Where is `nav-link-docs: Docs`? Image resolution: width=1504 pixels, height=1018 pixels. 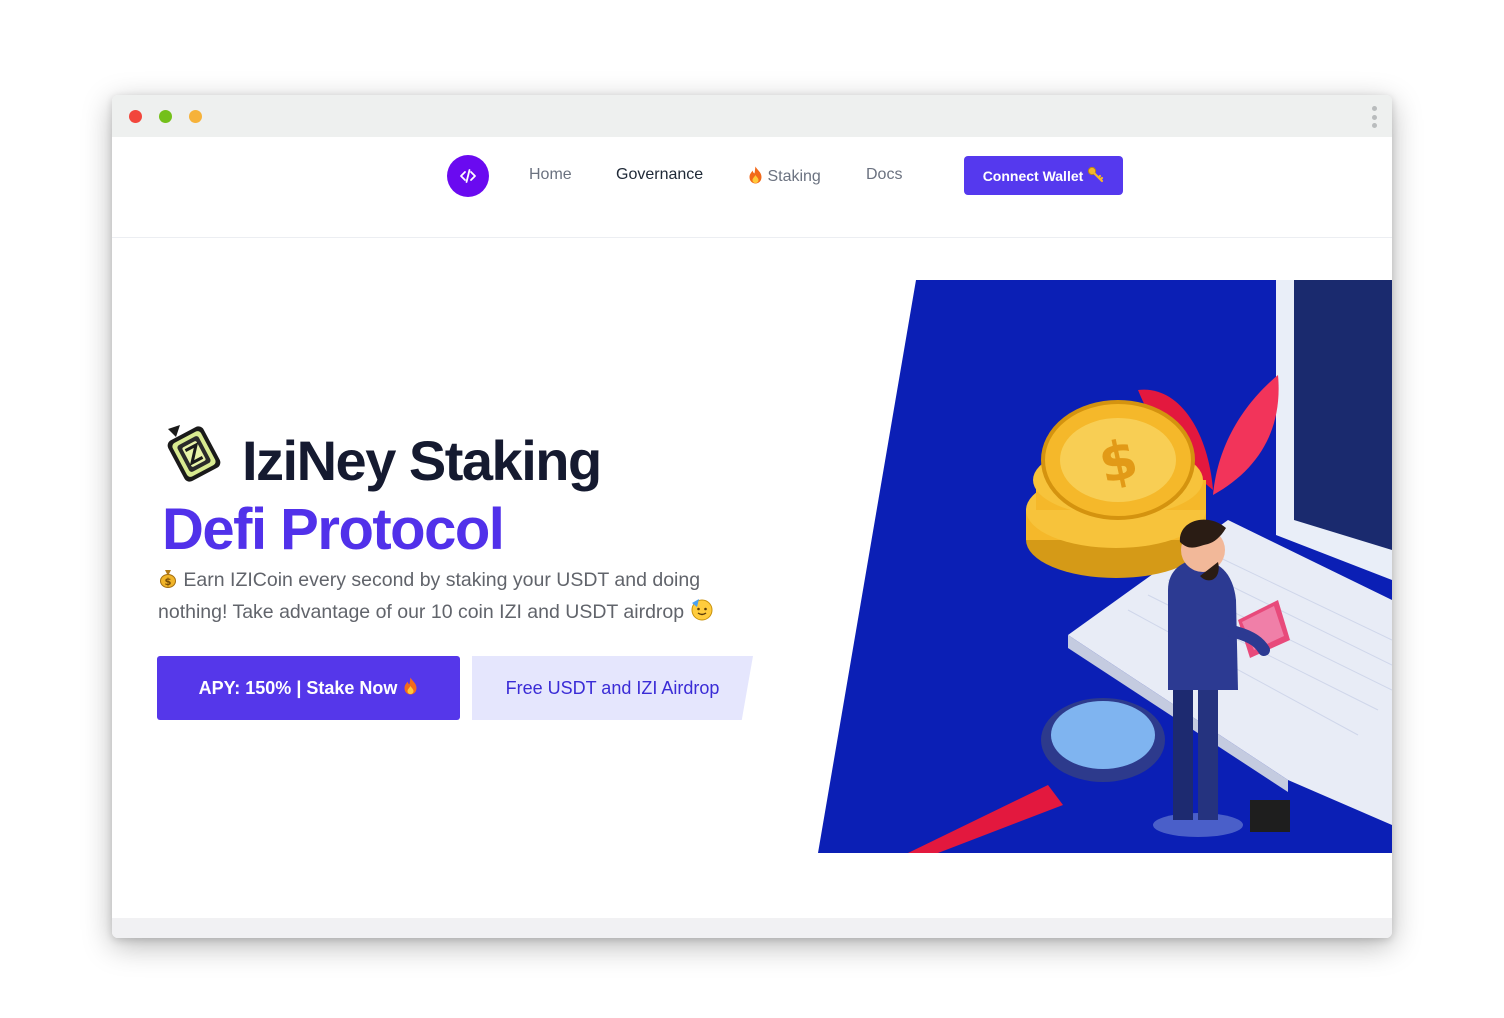 nav-link-docs: Docs is located at coordinates (884, 175).